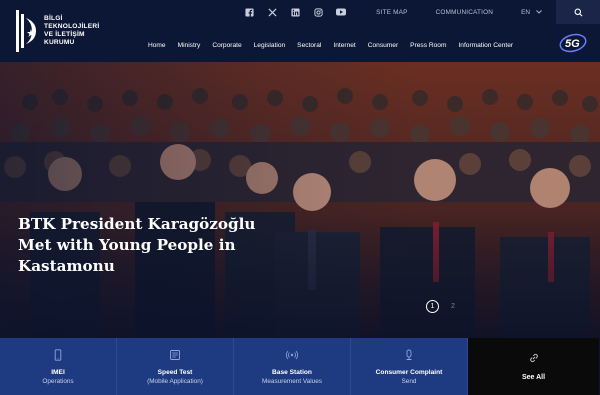  I want to click on brand-line: VE İLETİŞİM, so click(64, 34).